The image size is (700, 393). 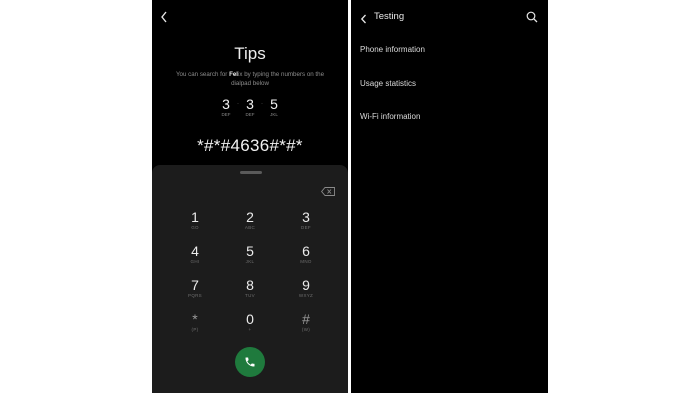 I want to click on key-6: 6 MNO, so click(x=306, y=259).